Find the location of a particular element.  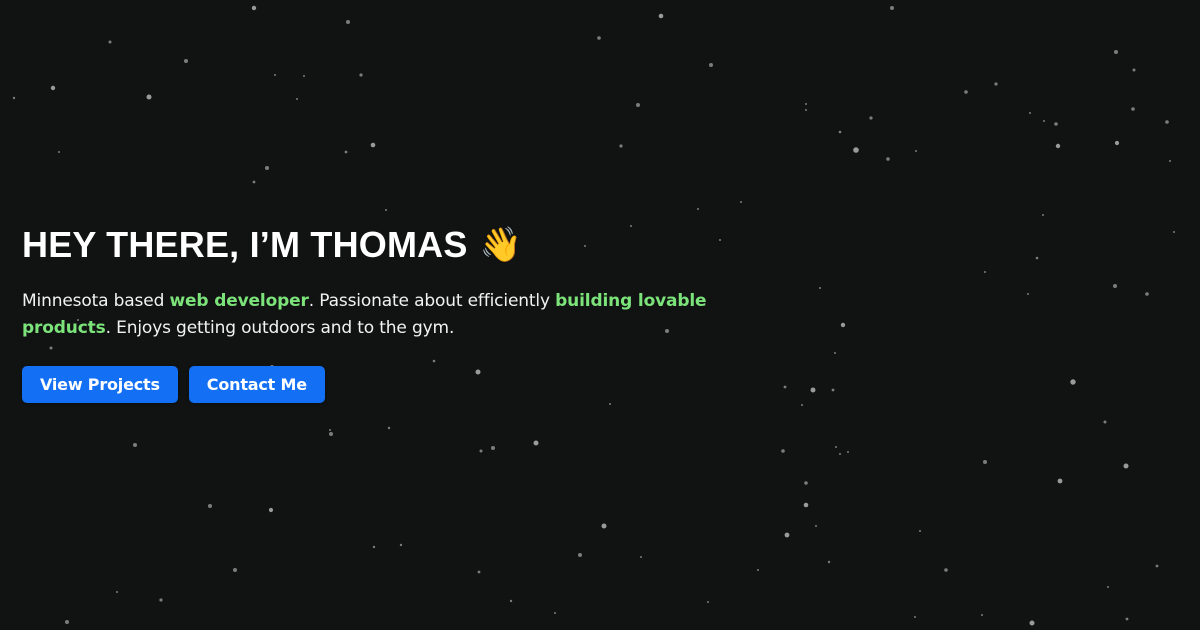

view-projects-button: View Projects is located at coordinates (100, 384).